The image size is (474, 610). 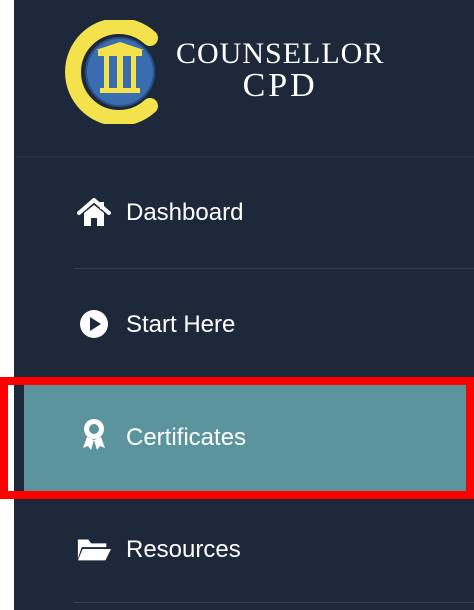 I want to click on nav-label-resources: Resources, so click(x=183, y=549).